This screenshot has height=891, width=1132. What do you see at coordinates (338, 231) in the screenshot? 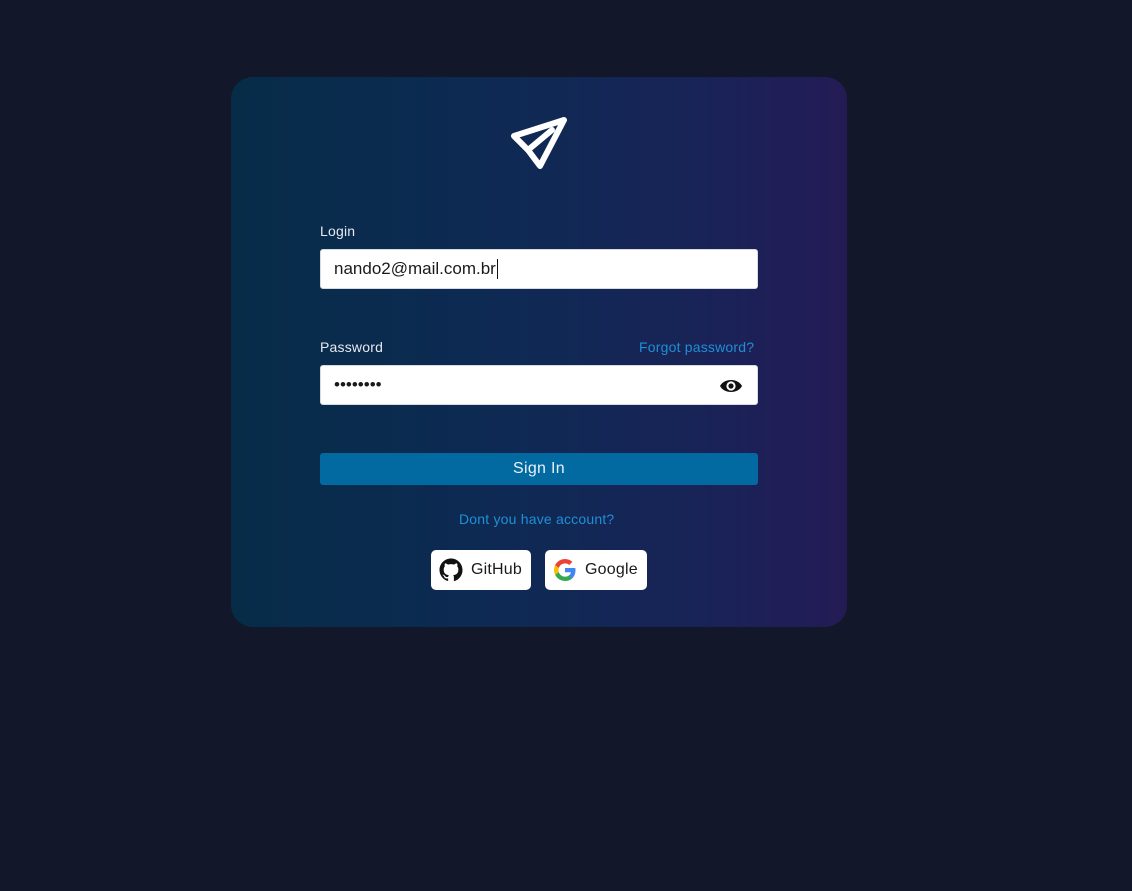
I see `login-label: Login` at bounding box center [338, 231].